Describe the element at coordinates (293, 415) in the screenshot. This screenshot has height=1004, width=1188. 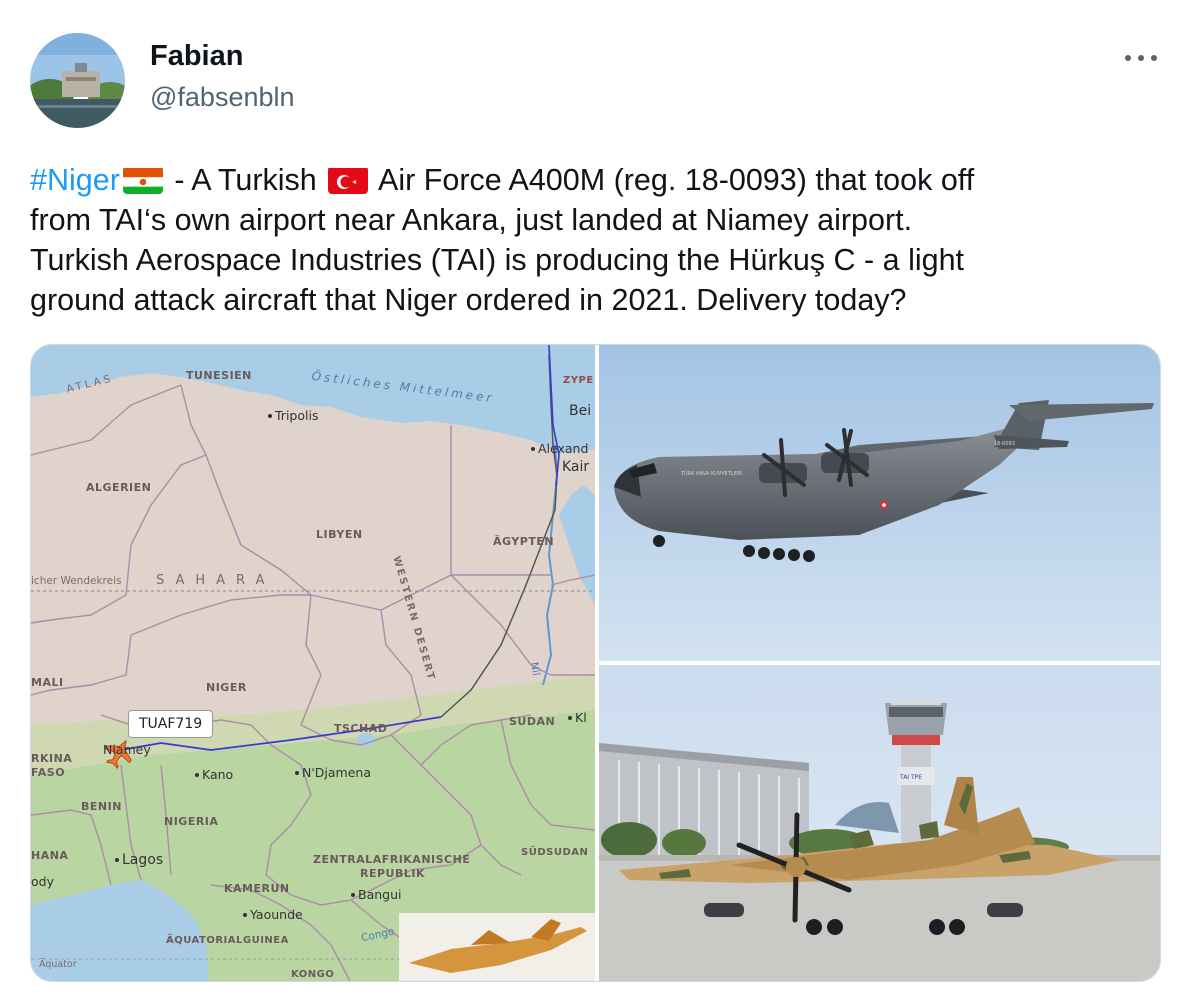
I see `map-label-tripolis: Tripolis` at that location.